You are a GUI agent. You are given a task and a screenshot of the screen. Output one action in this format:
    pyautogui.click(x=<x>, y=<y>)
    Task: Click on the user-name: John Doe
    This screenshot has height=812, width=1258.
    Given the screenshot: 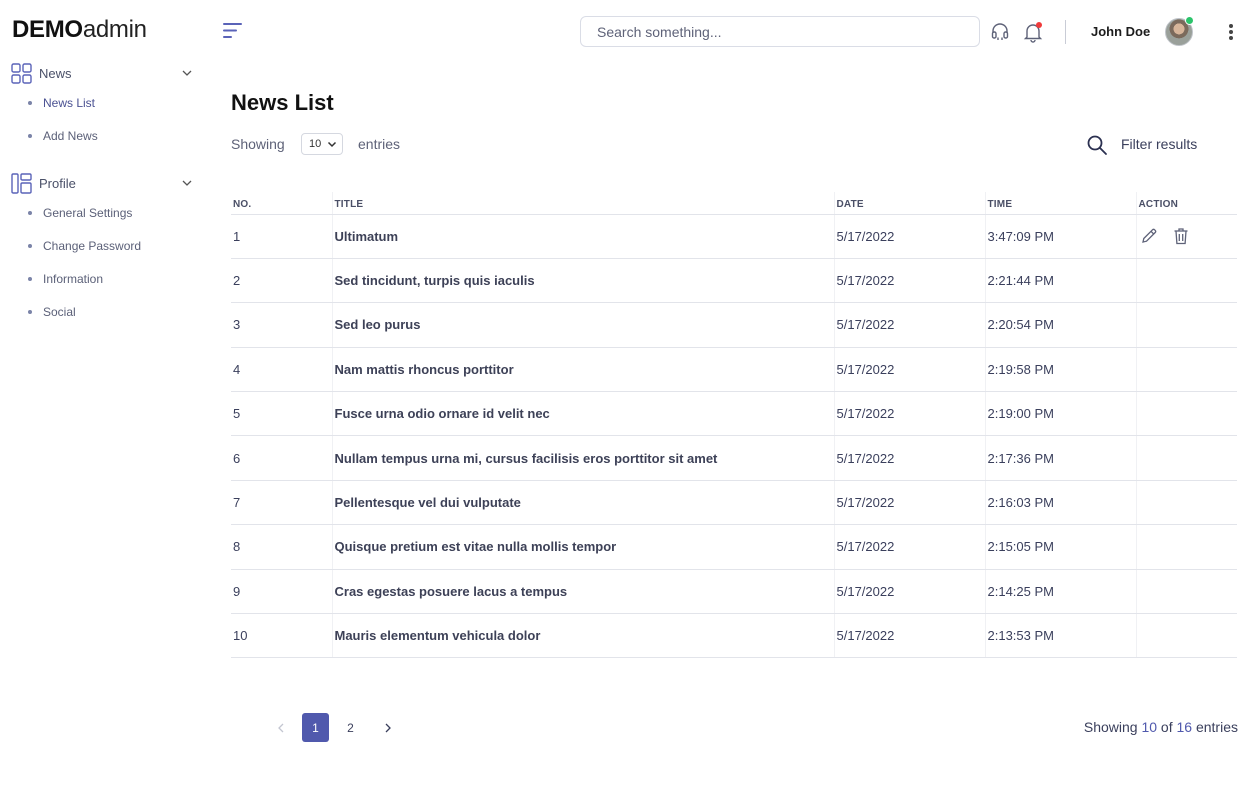 What is the action you would take?
    pyautogui.click(x=1120, y=31)
    